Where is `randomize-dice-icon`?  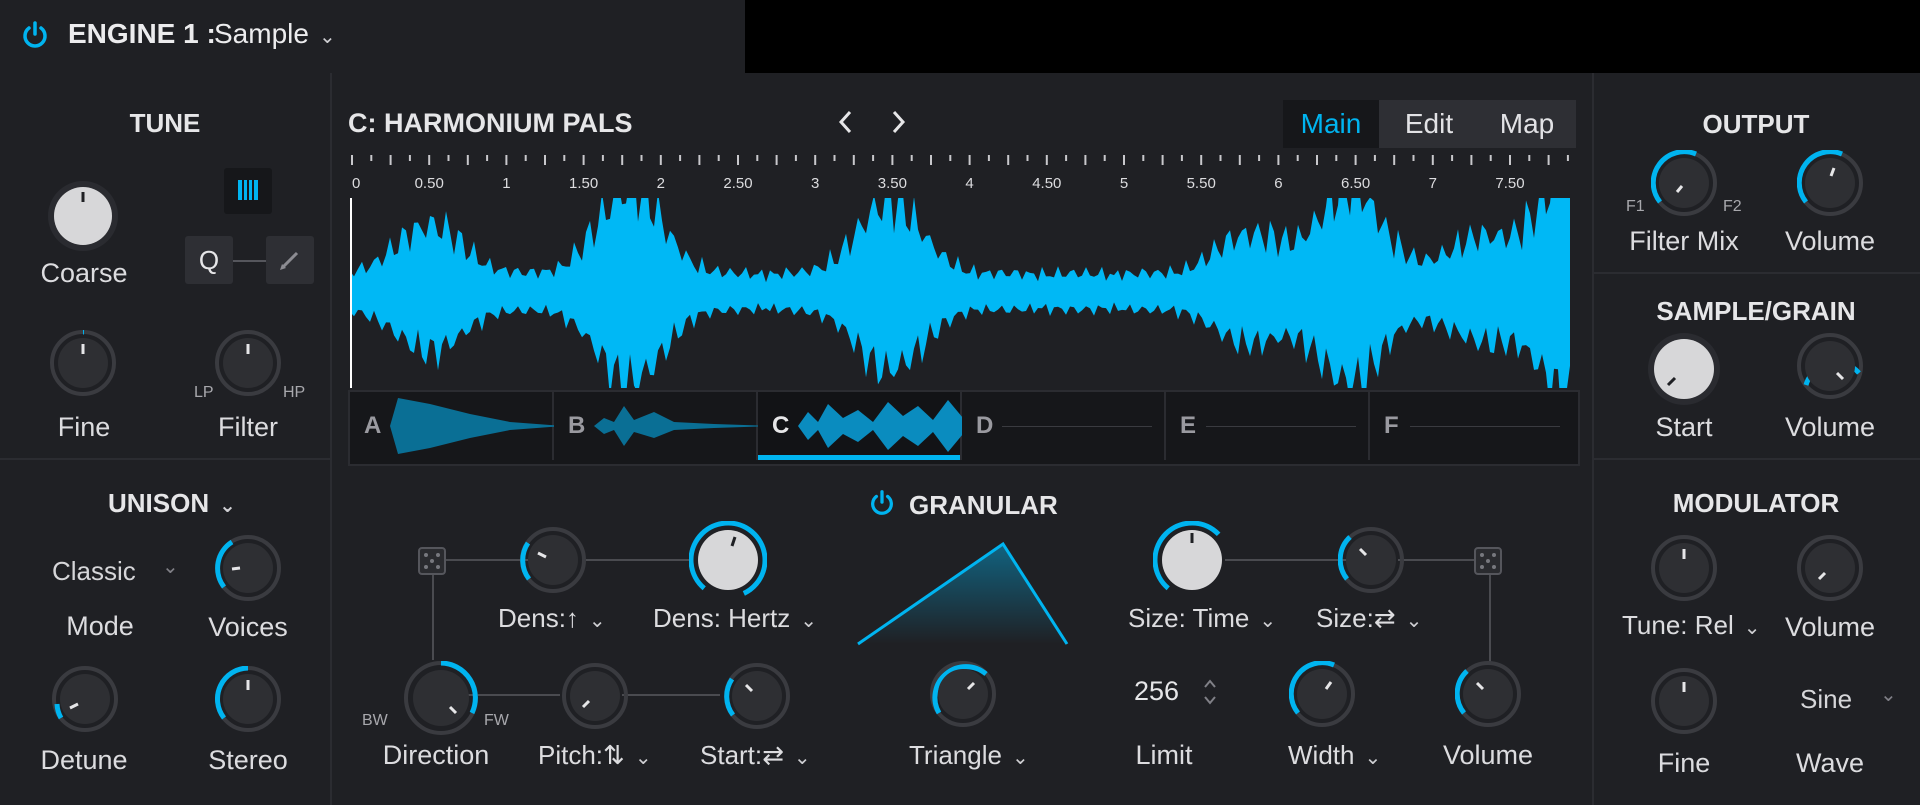
randomize-dice-icon is located at coordinates (432, 563).